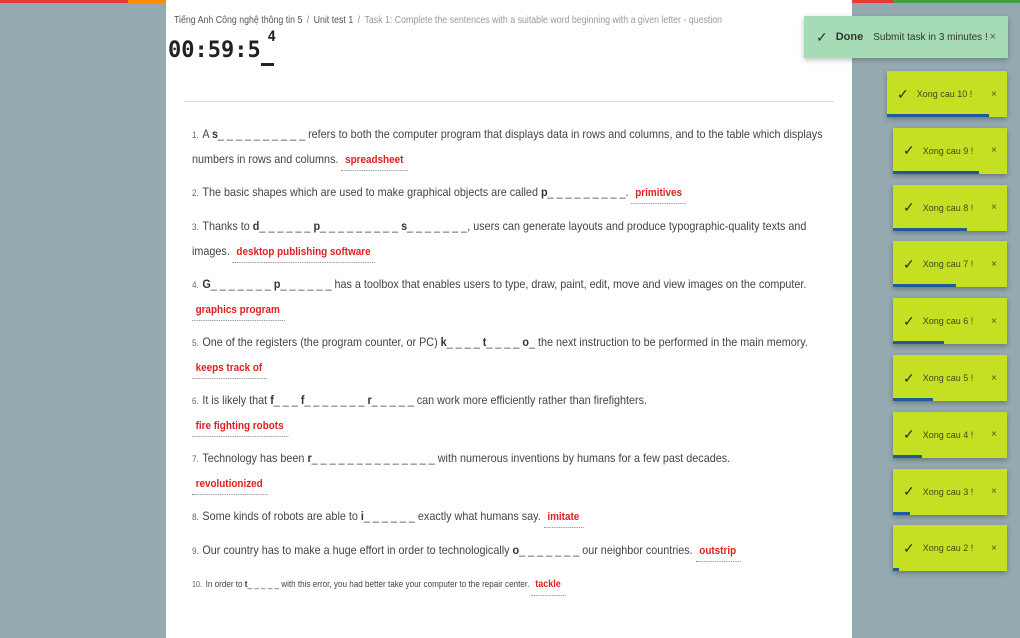  What do you see at coordinates (195, 401) in the screenshot?
I see `question-number: 6.` at bounding box center [195, 401].